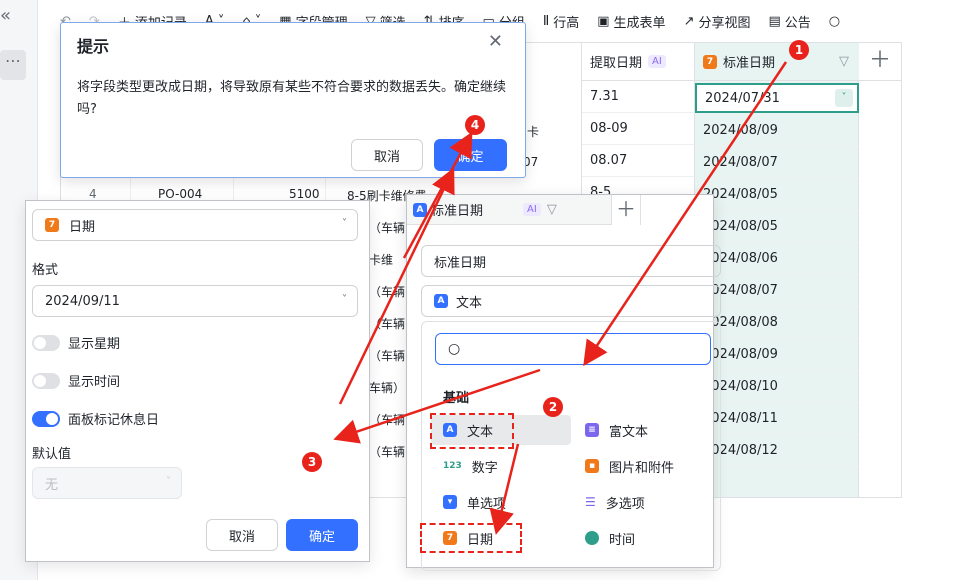 The width and height of the screenshot is (955, 580). I want to click on step-marker-4: 4, so click(475, 125).